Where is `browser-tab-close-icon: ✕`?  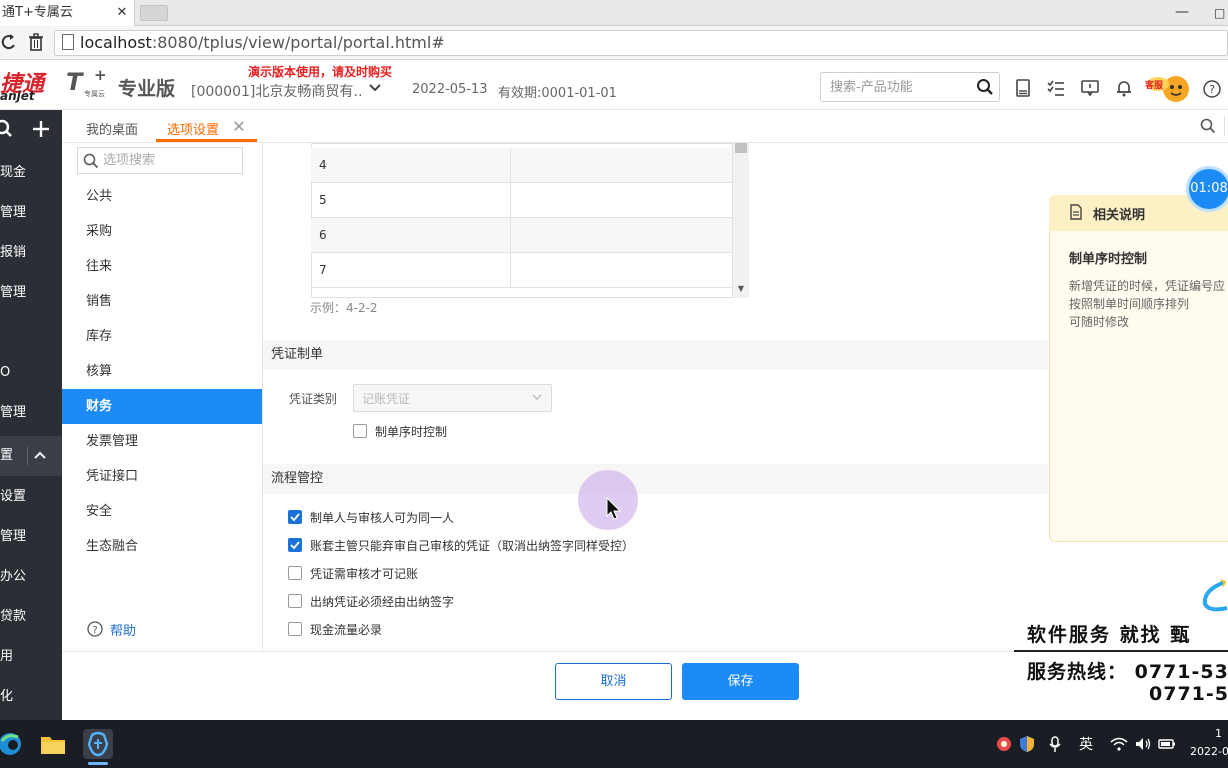 browser-tab-close-icon: ✕ is located at coordinates (122, 13).